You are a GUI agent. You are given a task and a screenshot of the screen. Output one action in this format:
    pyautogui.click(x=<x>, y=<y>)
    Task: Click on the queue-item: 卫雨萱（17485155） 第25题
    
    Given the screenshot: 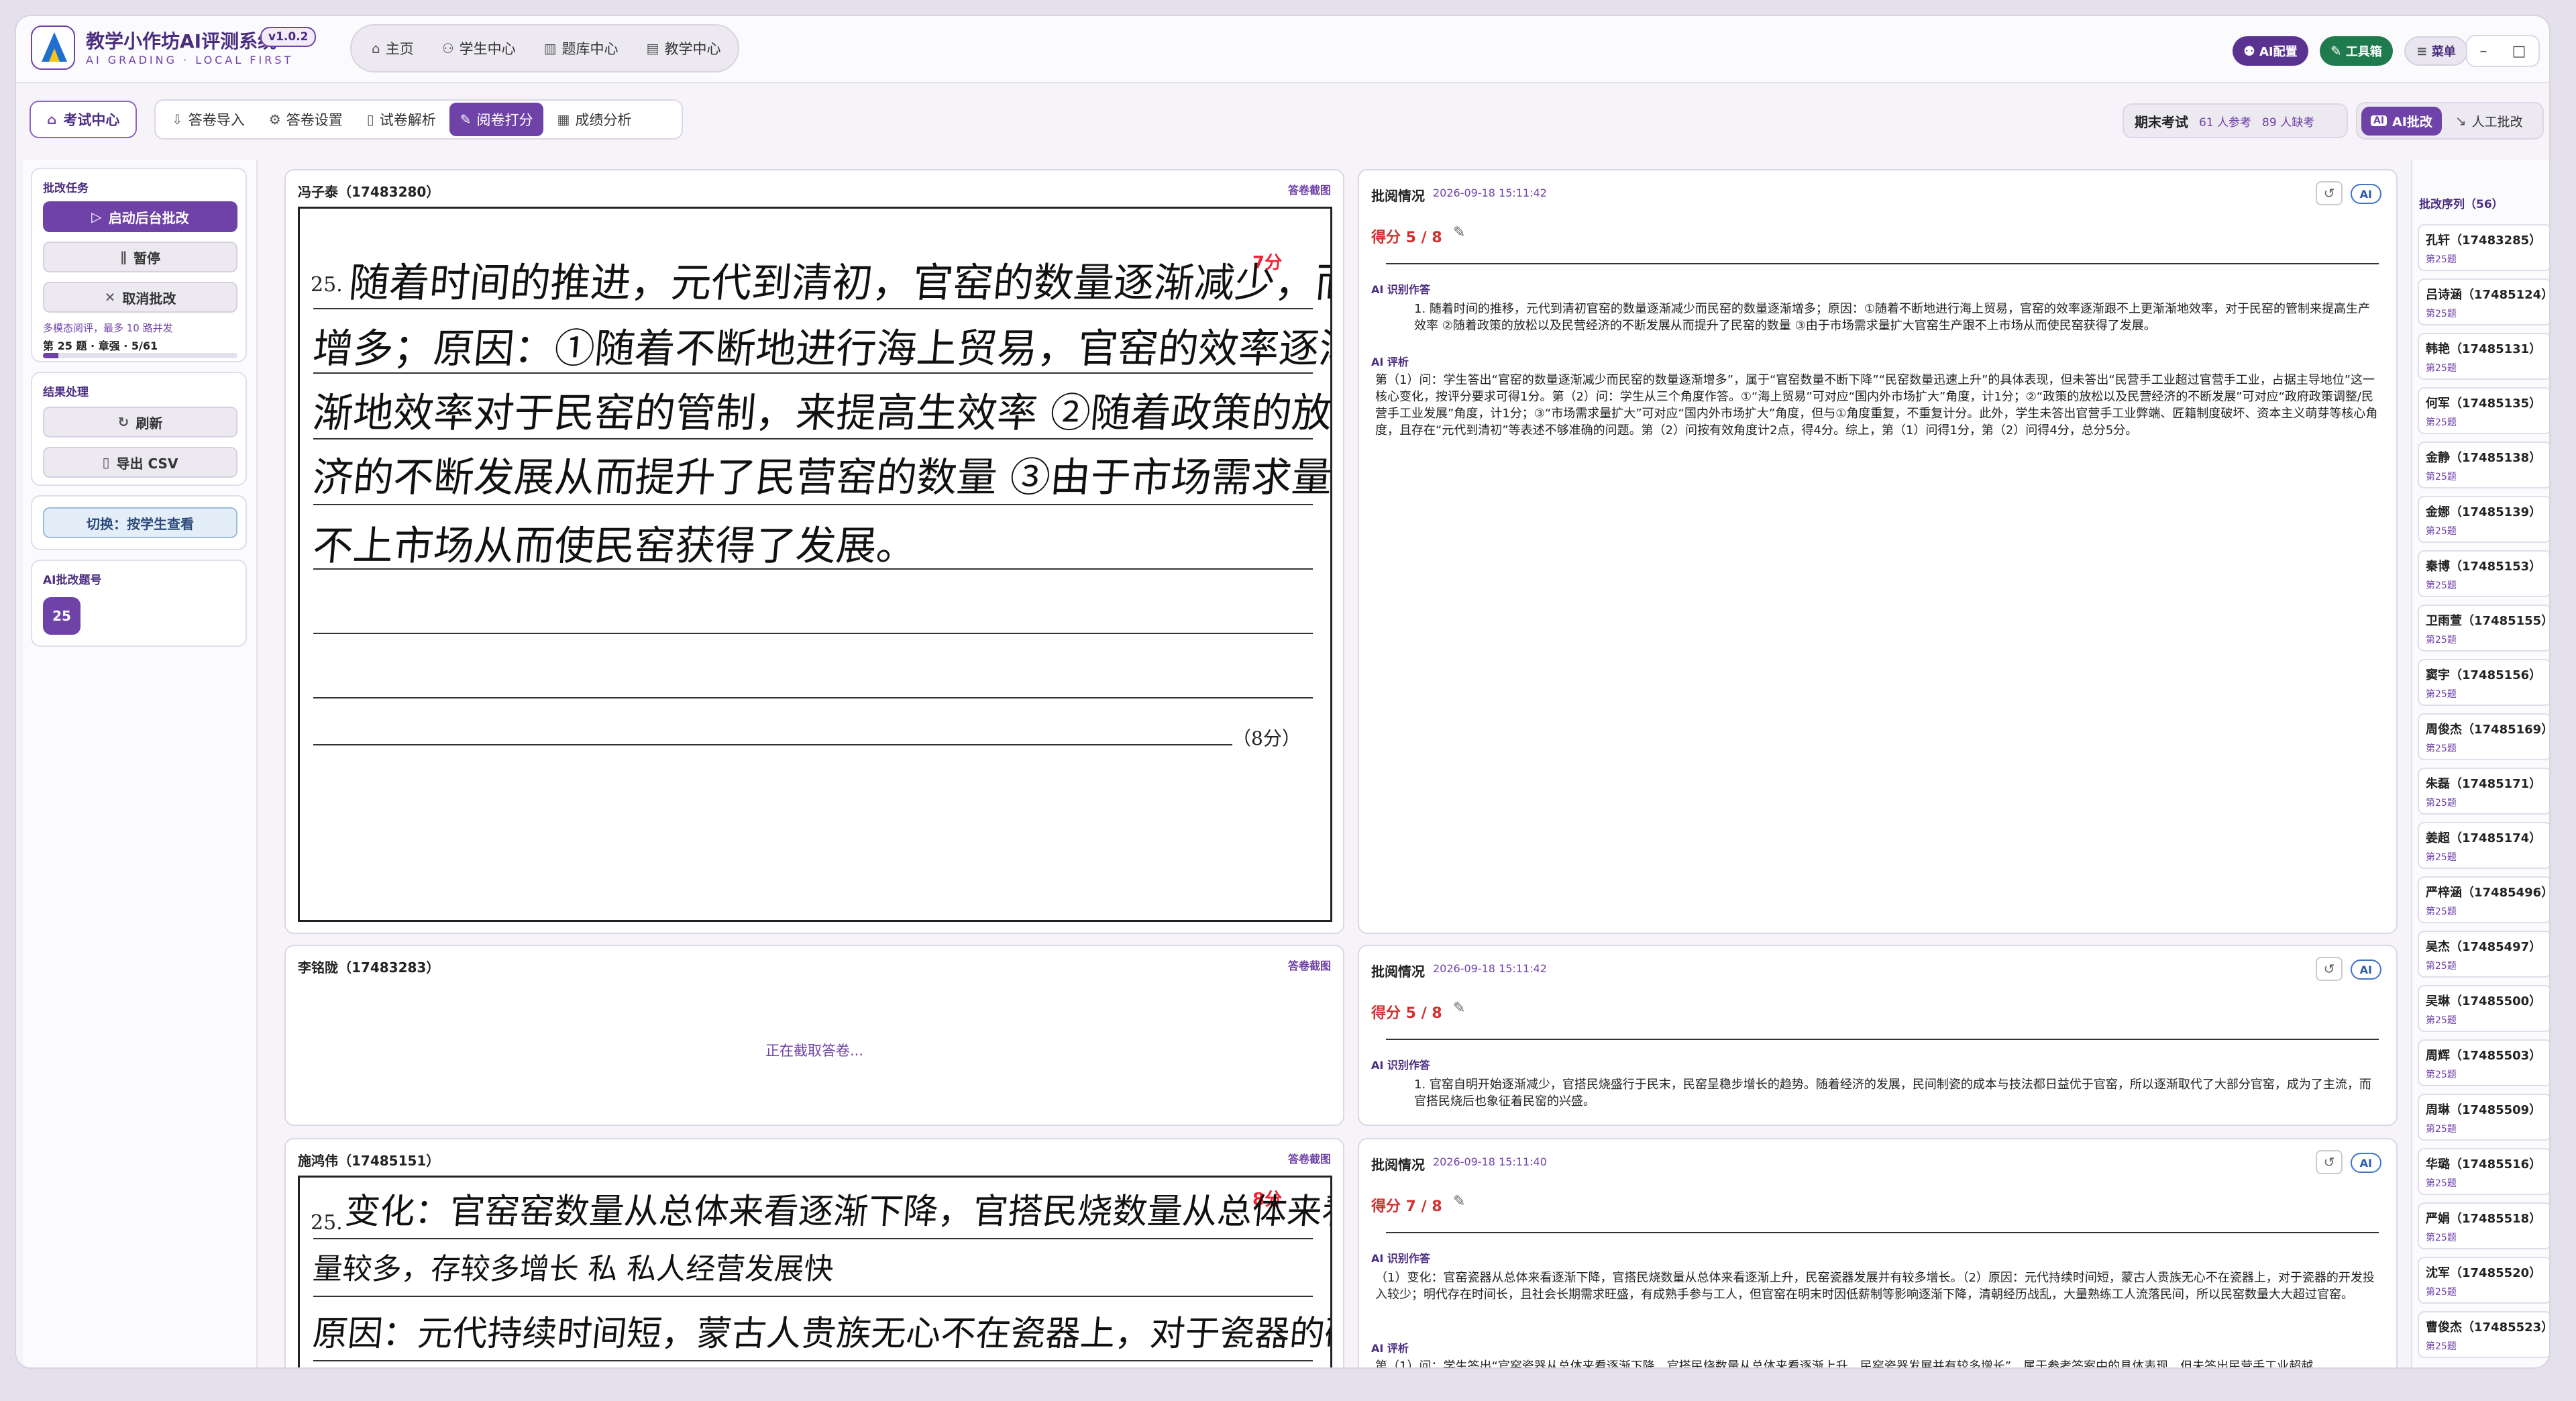 What is the action you would take?
    pyautogui.click(x=2484, y=628)
    